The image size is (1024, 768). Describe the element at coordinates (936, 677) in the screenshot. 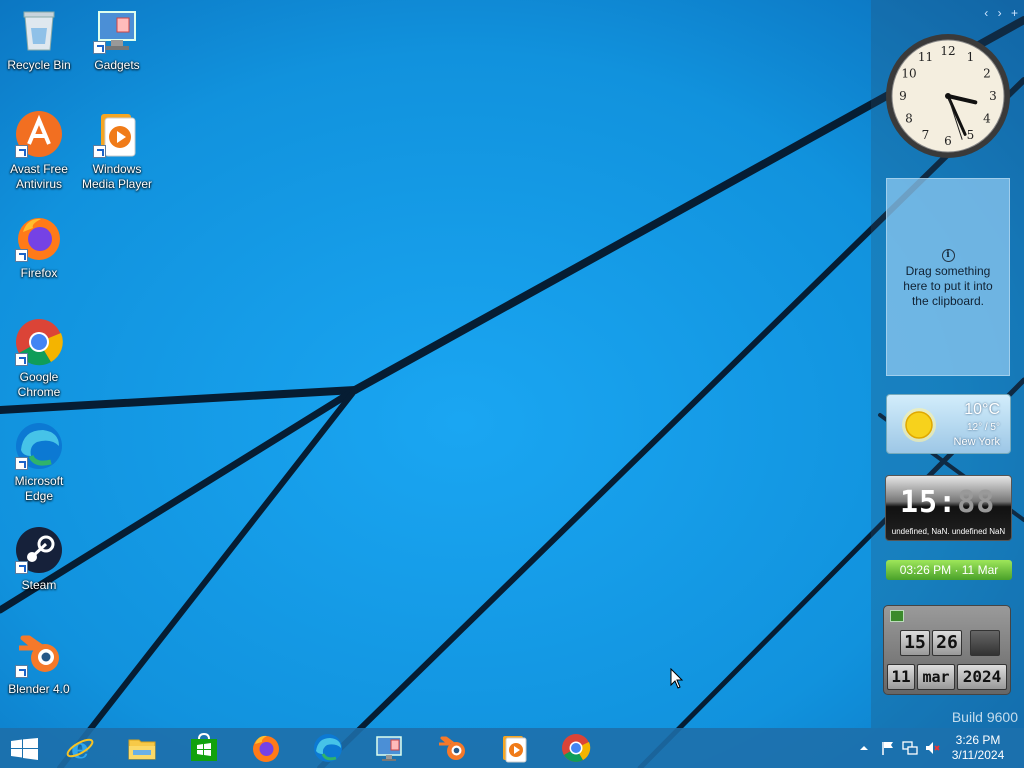

I see `flip-month-tile: mar` at that location.